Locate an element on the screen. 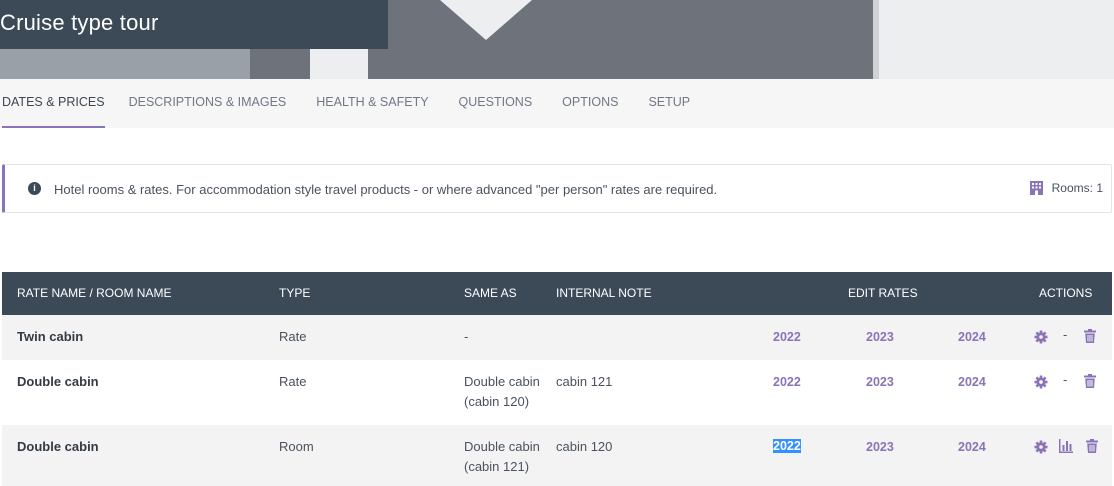 Image resolution: width=1114 pixels, height=486 pixels. tab-dates-prices: DATES & PRICES is located at coordinates (53, 103).